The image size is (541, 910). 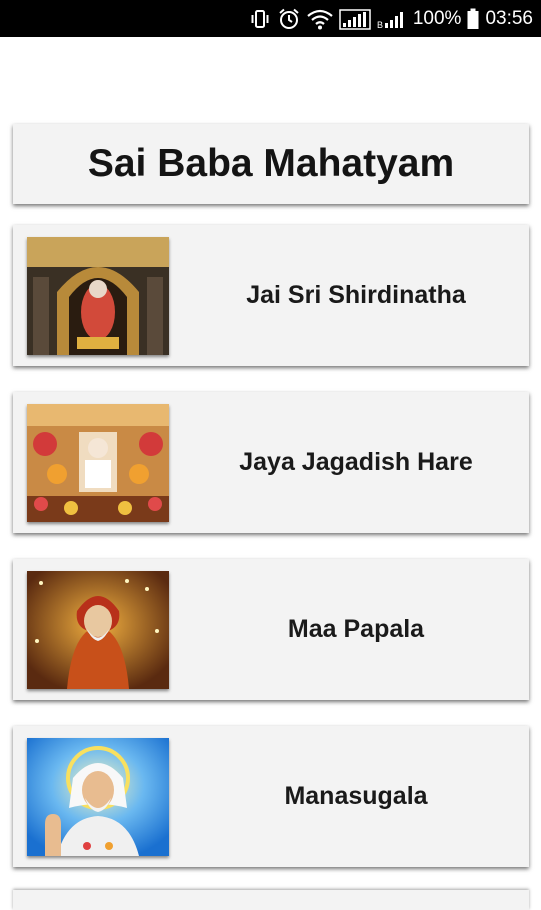 I want to click on item-label: Manasugala, so click(x=356, y=796).